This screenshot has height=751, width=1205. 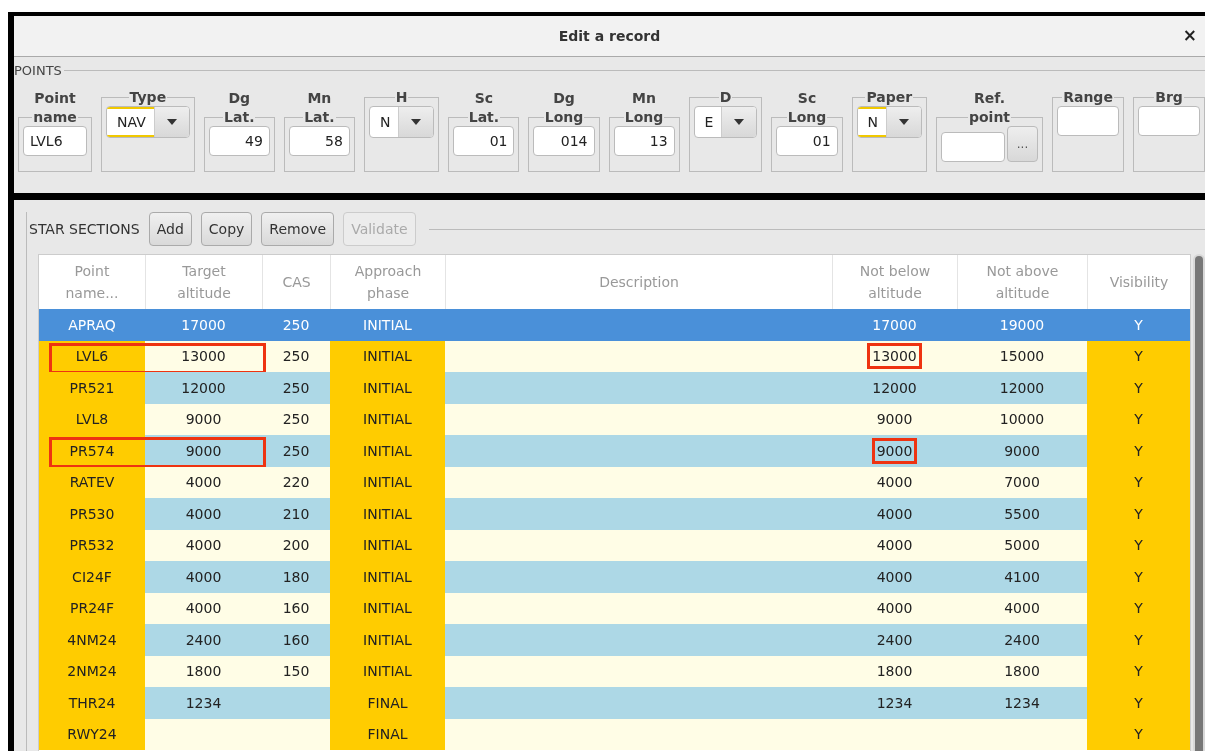 I want to click on table-row: CI24F 4000 180 INITIAL 4000 4100 Y, so click(x=614, y=577).